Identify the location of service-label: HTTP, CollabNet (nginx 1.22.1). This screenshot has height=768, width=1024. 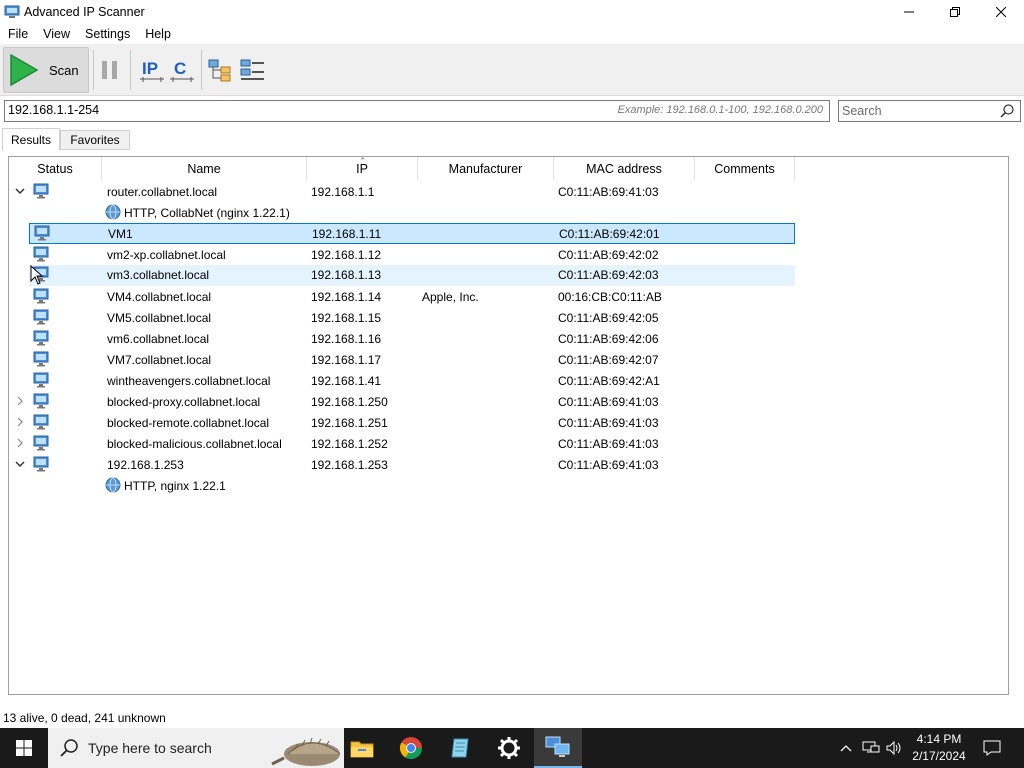
(207, 213).